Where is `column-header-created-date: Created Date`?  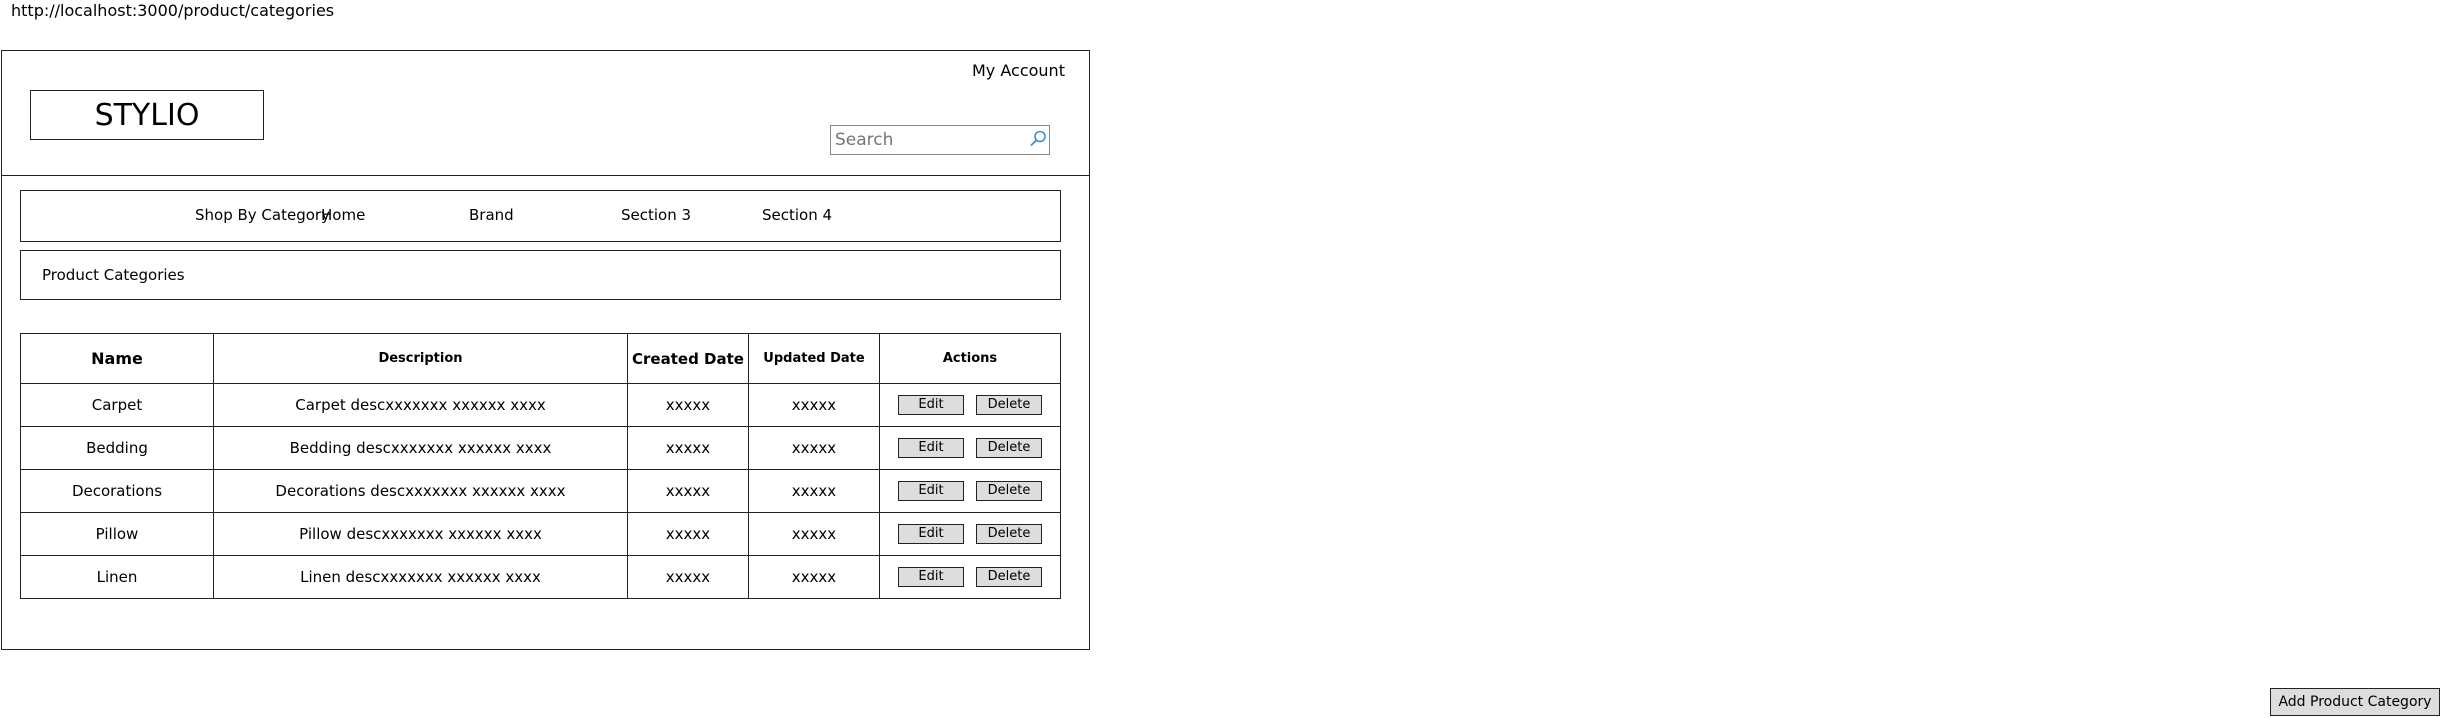 column-header-created-date: Created Date is located at coordinates (688, 358).